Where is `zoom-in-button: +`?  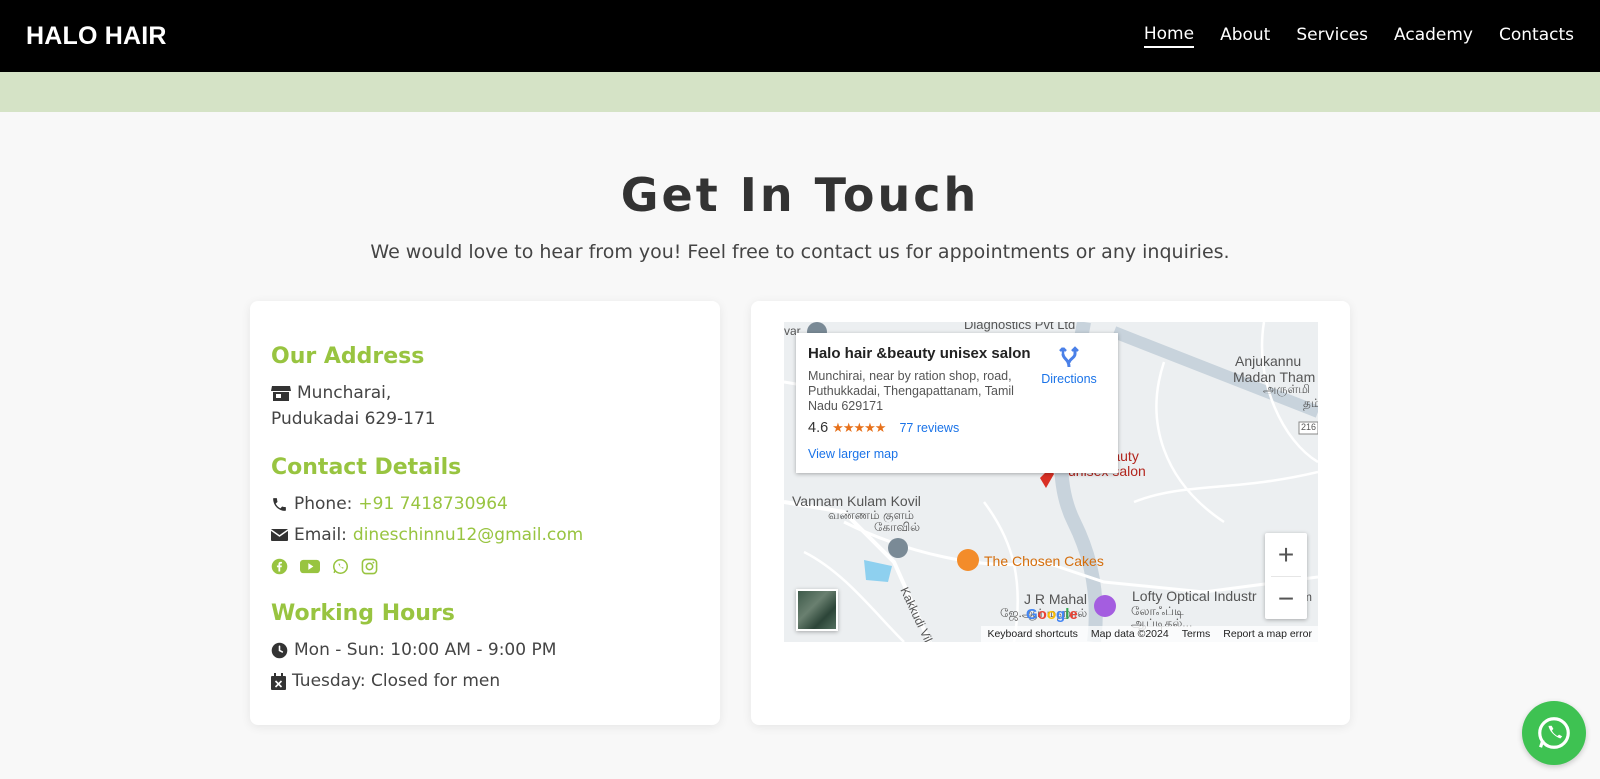
zoom-in-button: + is located at coordinates (1286, 554).